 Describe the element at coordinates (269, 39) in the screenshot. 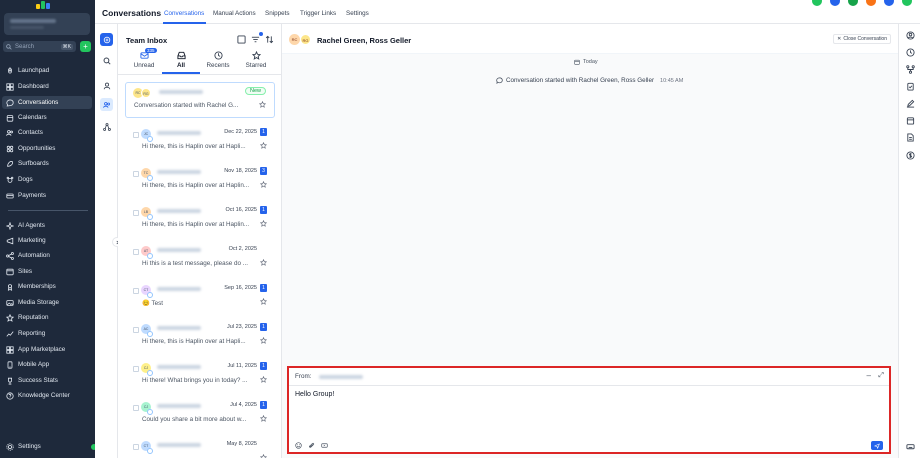

I see `sort-button` at that location.